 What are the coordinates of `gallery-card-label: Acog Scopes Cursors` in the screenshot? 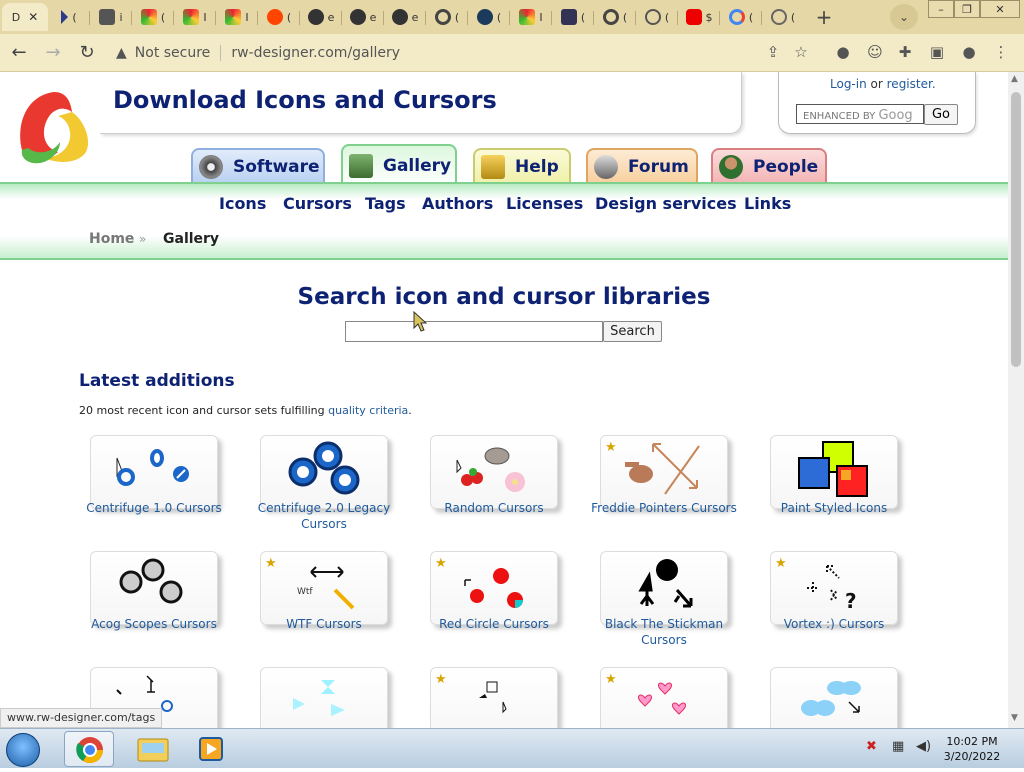 It's located at (154, 624).